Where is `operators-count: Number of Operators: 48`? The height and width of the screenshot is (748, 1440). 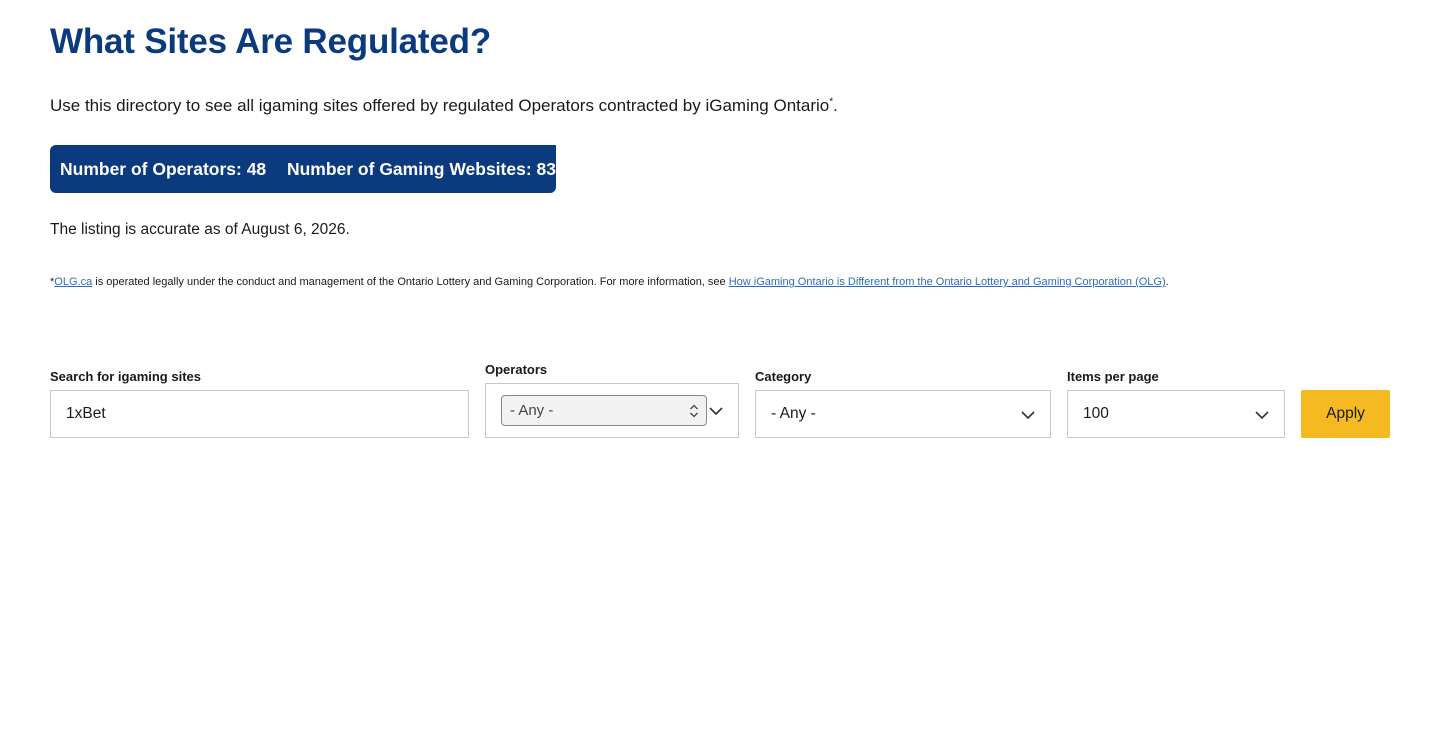 operators-count: Number of Operators: 48 is located at coordinates (163, 168).